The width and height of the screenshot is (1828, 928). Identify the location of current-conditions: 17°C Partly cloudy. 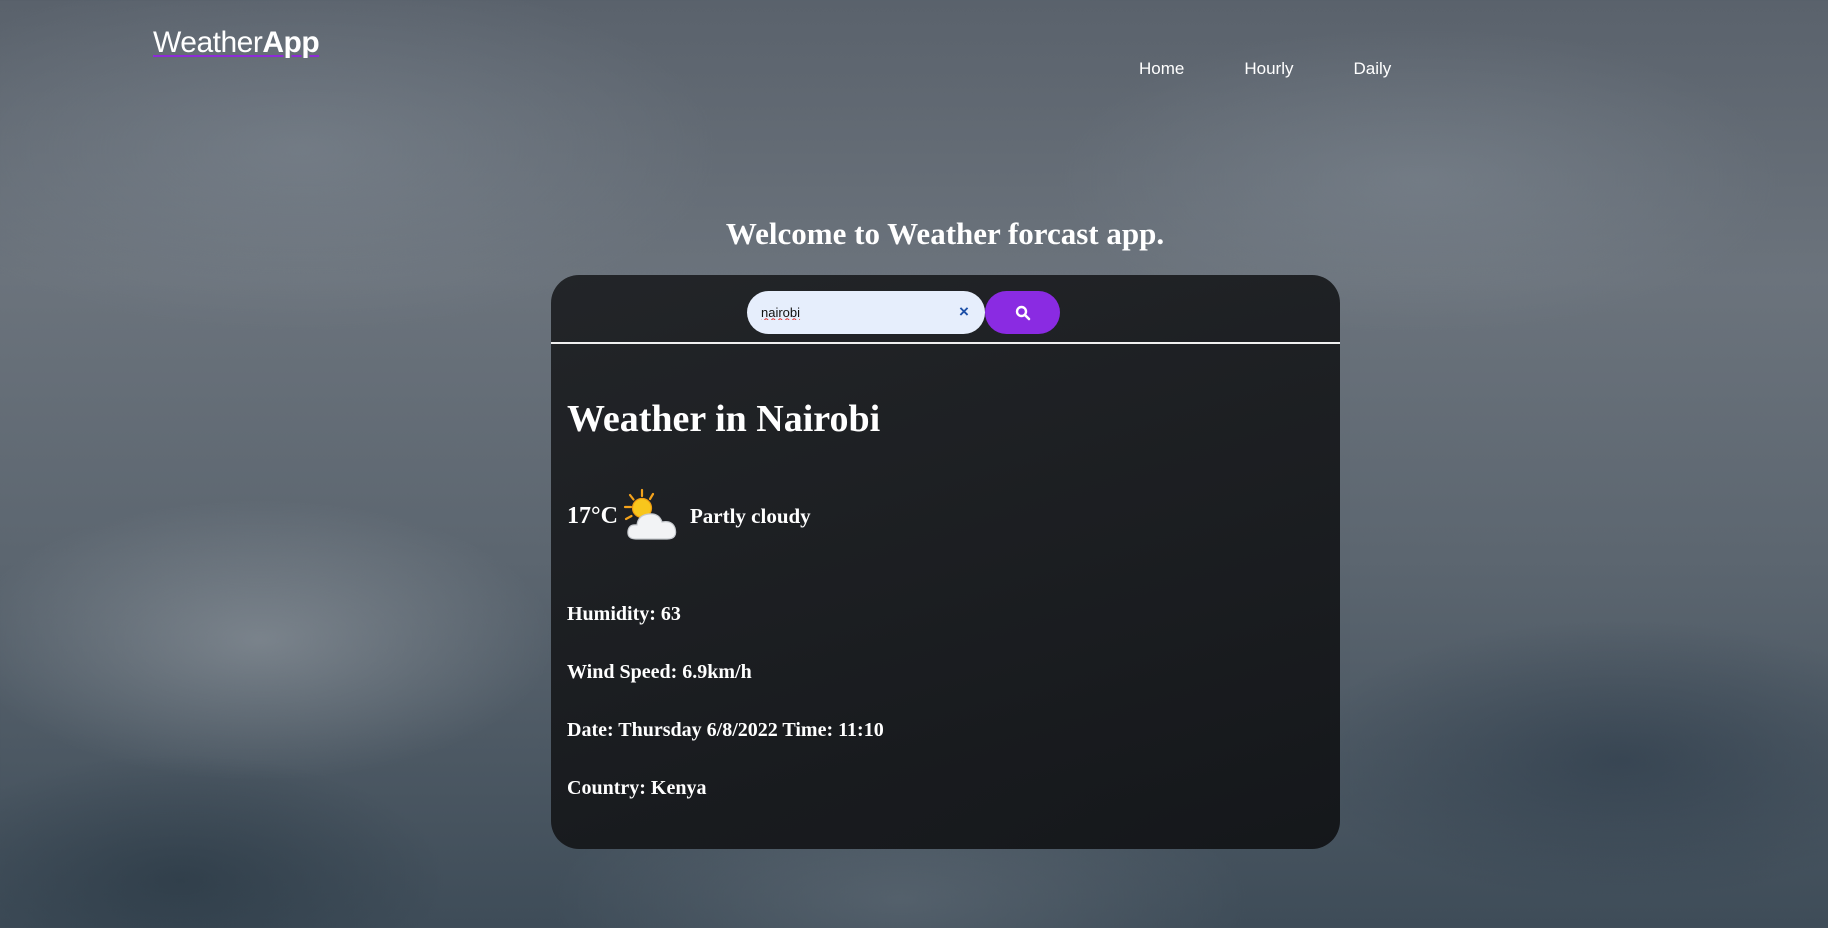
(689, 516).